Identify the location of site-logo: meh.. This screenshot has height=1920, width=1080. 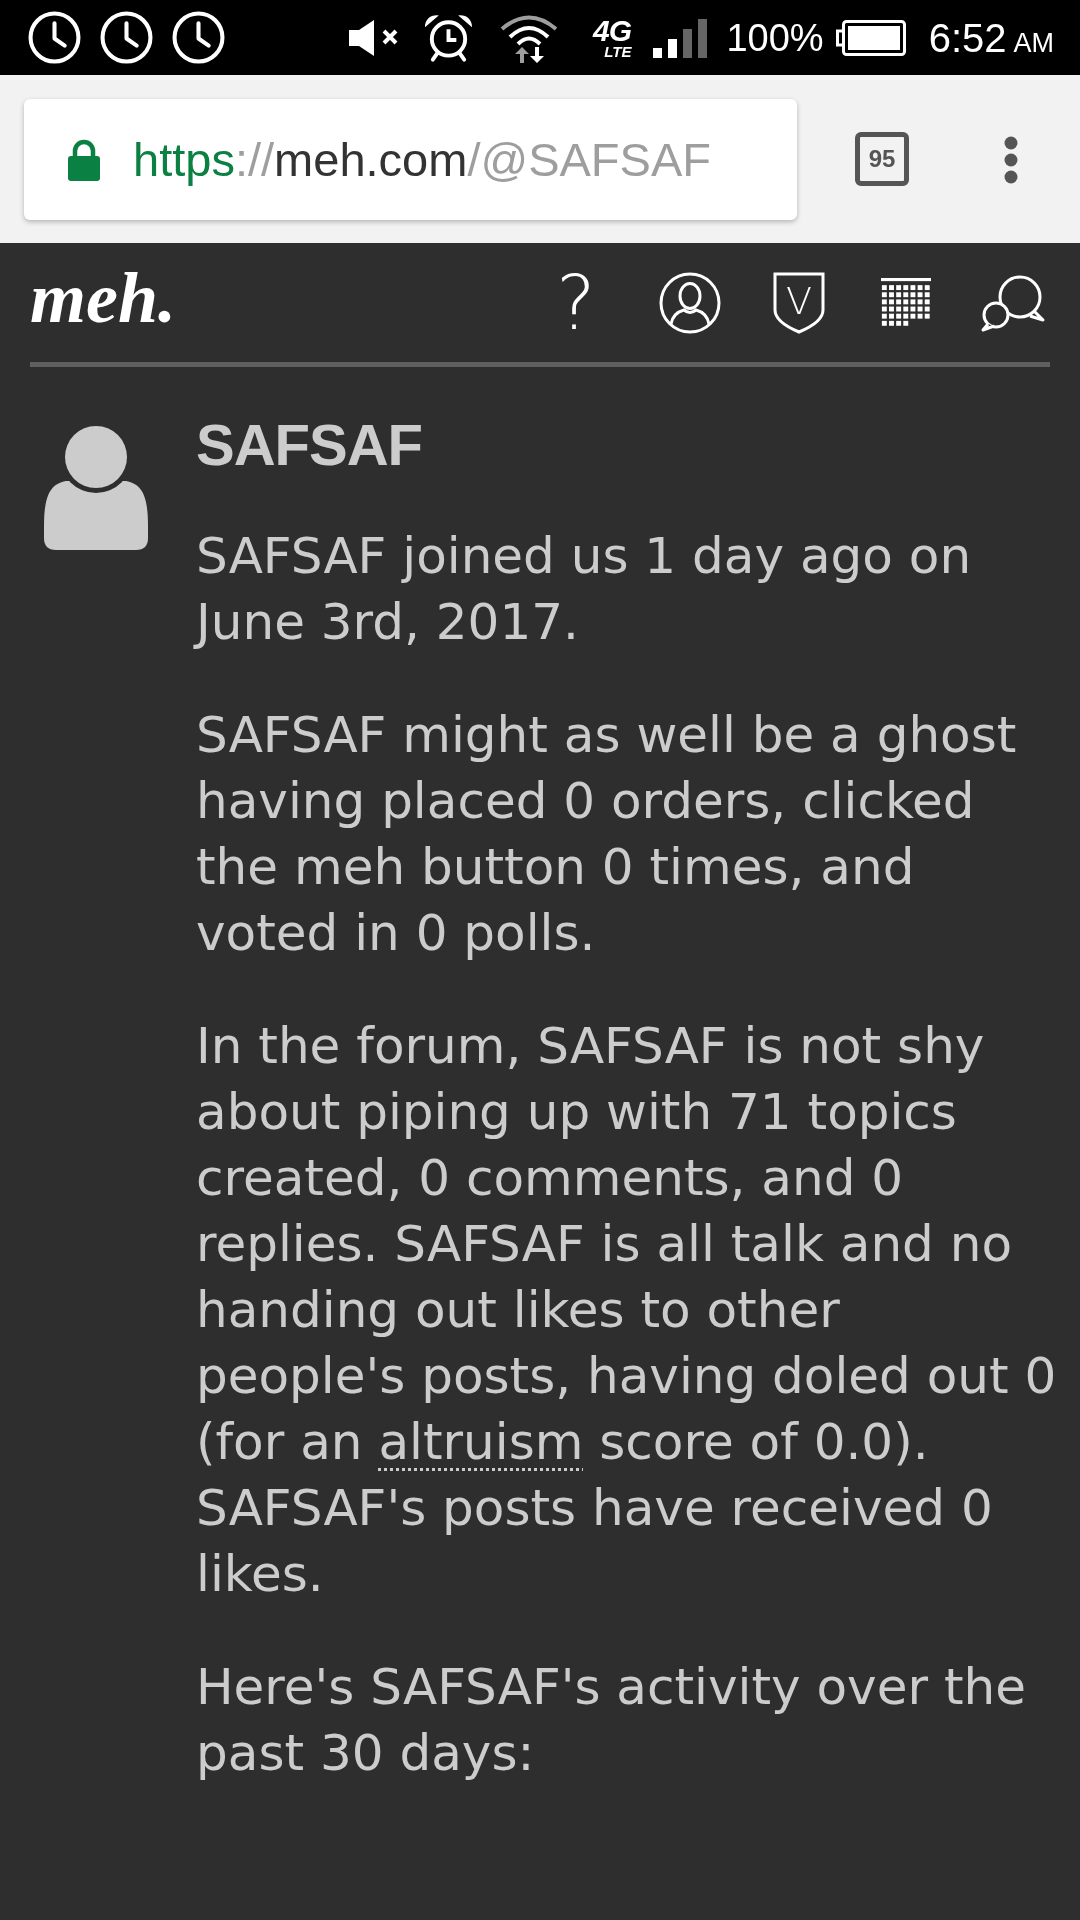
(103, 297).